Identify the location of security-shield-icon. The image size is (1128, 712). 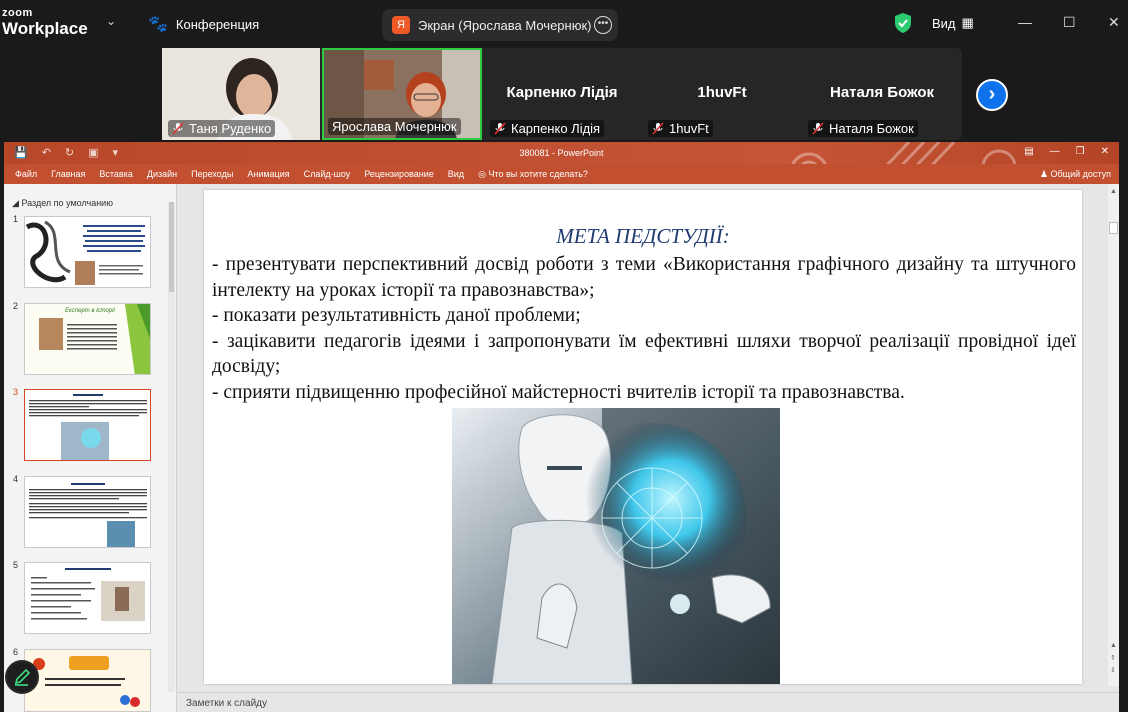
(903, 23).